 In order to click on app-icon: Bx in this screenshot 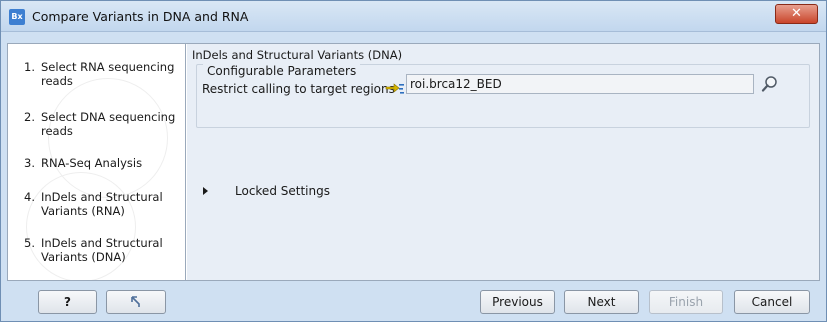, I will do `click(17, 17)`.